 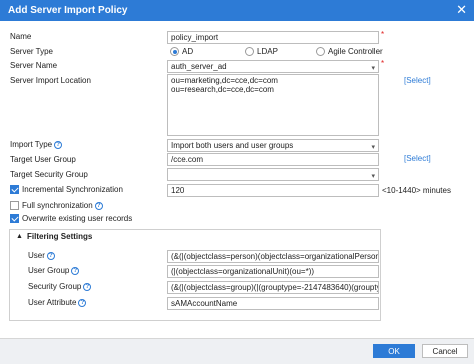 I want to click on ok-button: OK, so click(x=394, y=351).